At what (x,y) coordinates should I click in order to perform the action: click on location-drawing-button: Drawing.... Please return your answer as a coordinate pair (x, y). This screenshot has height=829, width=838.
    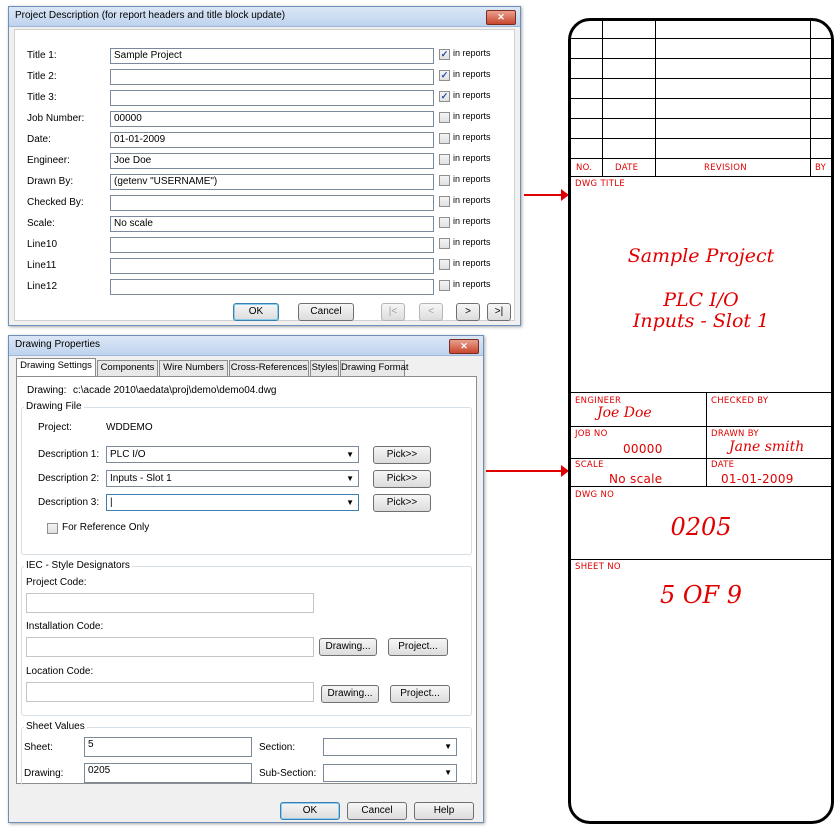
    Looking at the image, I should click on (350, 694).